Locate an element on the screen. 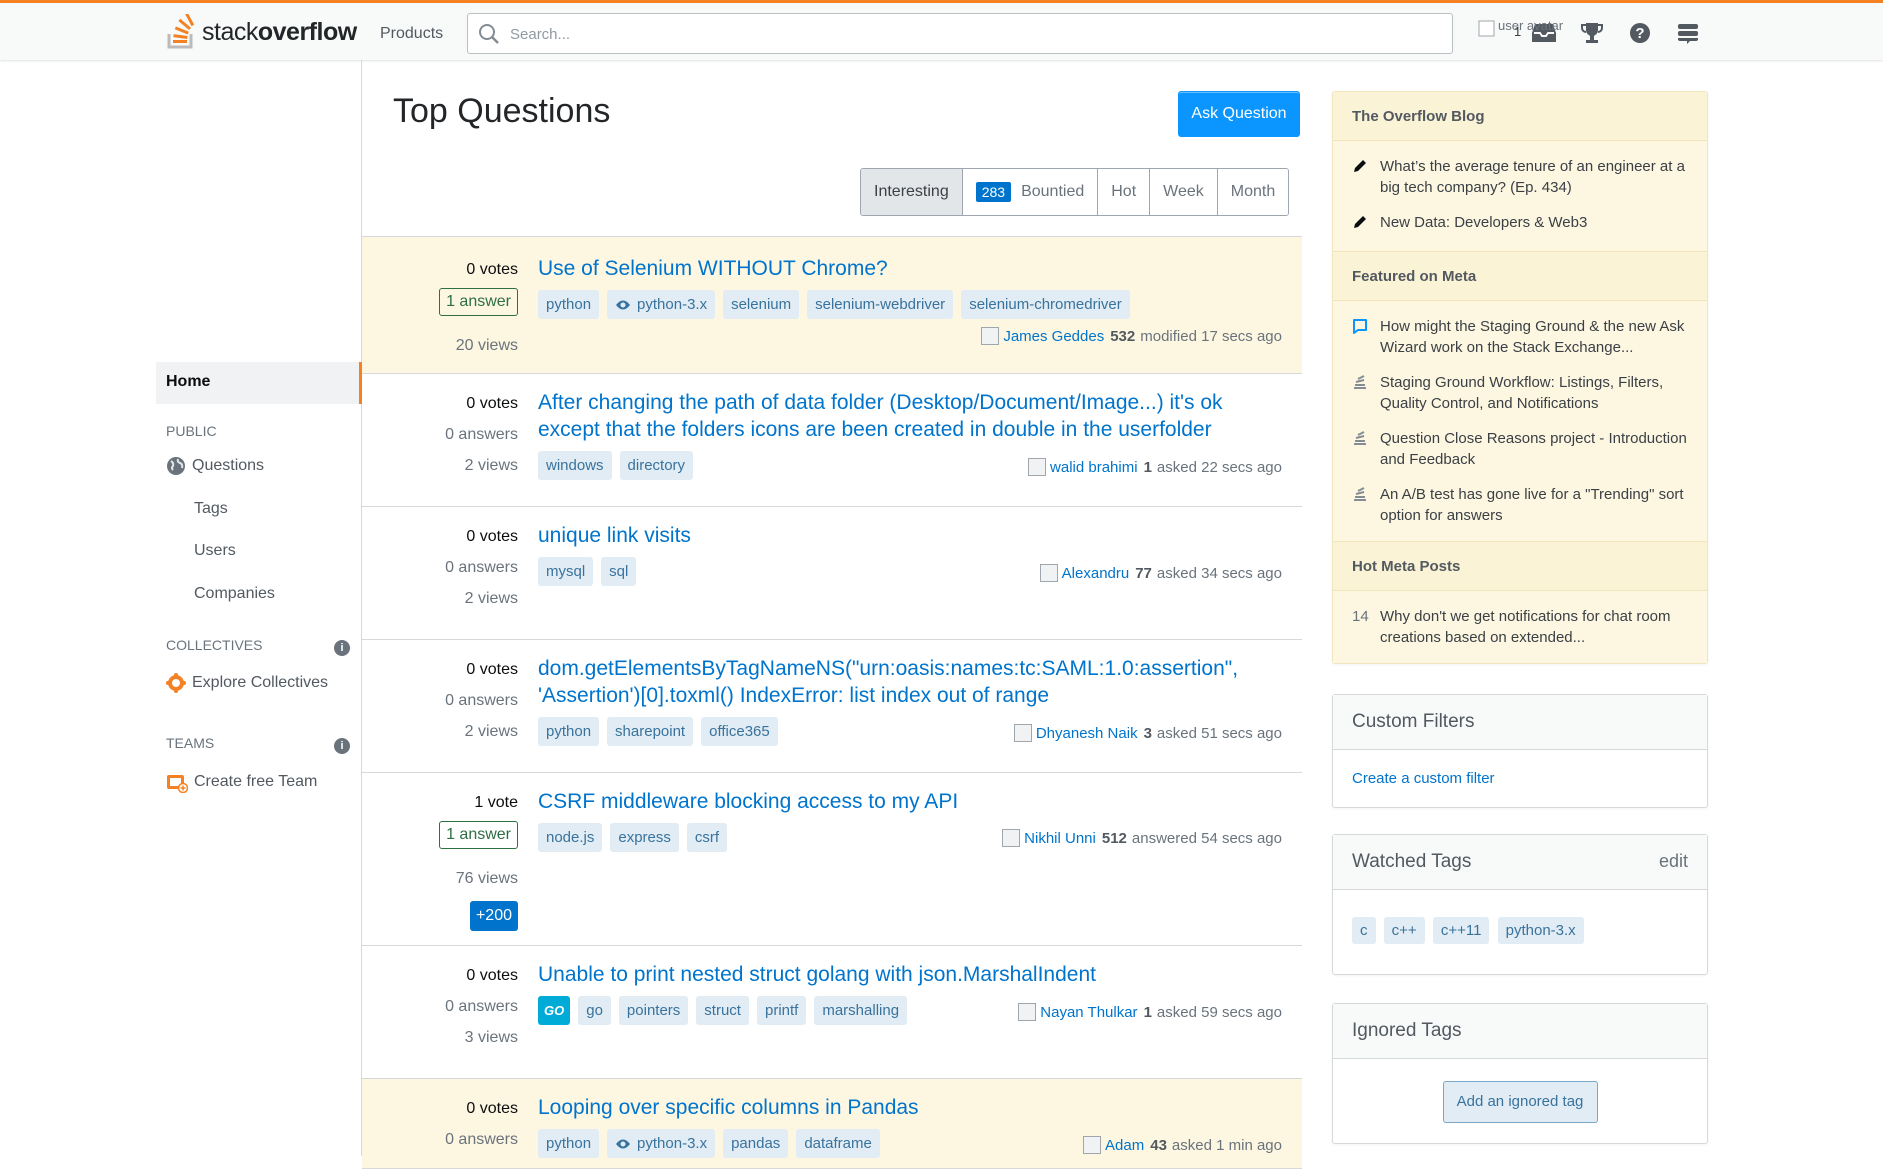 The width and height of the screenshot is (1883, 1169). question-title-link: unique link visits is located at coordinates (913, 535).